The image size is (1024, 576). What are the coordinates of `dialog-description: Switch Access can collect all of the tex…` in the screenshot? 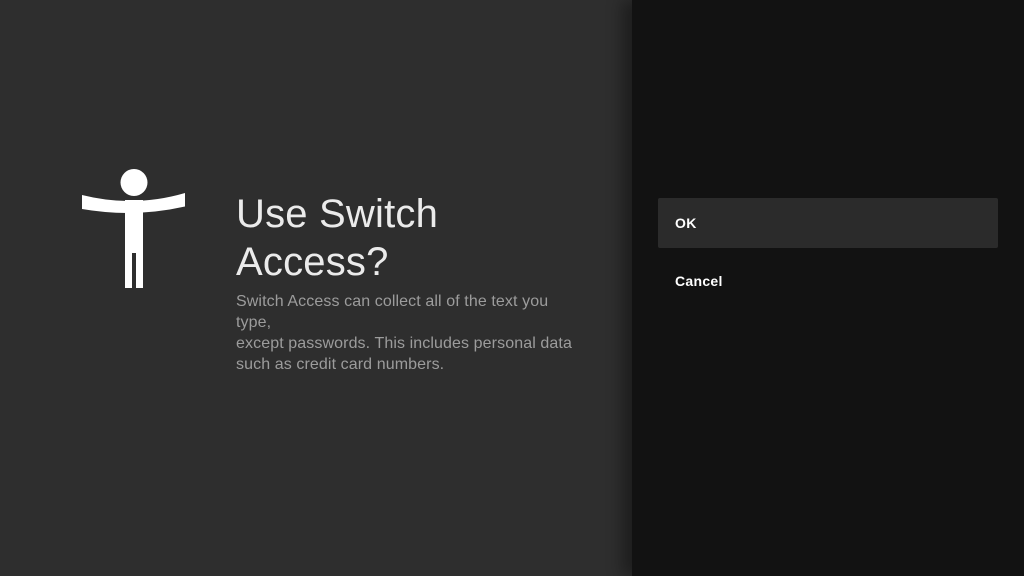 It's located at (406, 333).